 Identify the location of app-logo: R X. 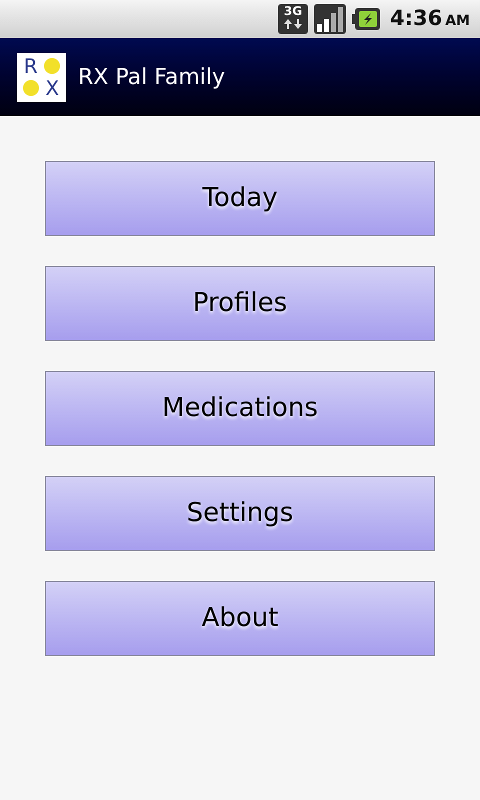
(41, 77).